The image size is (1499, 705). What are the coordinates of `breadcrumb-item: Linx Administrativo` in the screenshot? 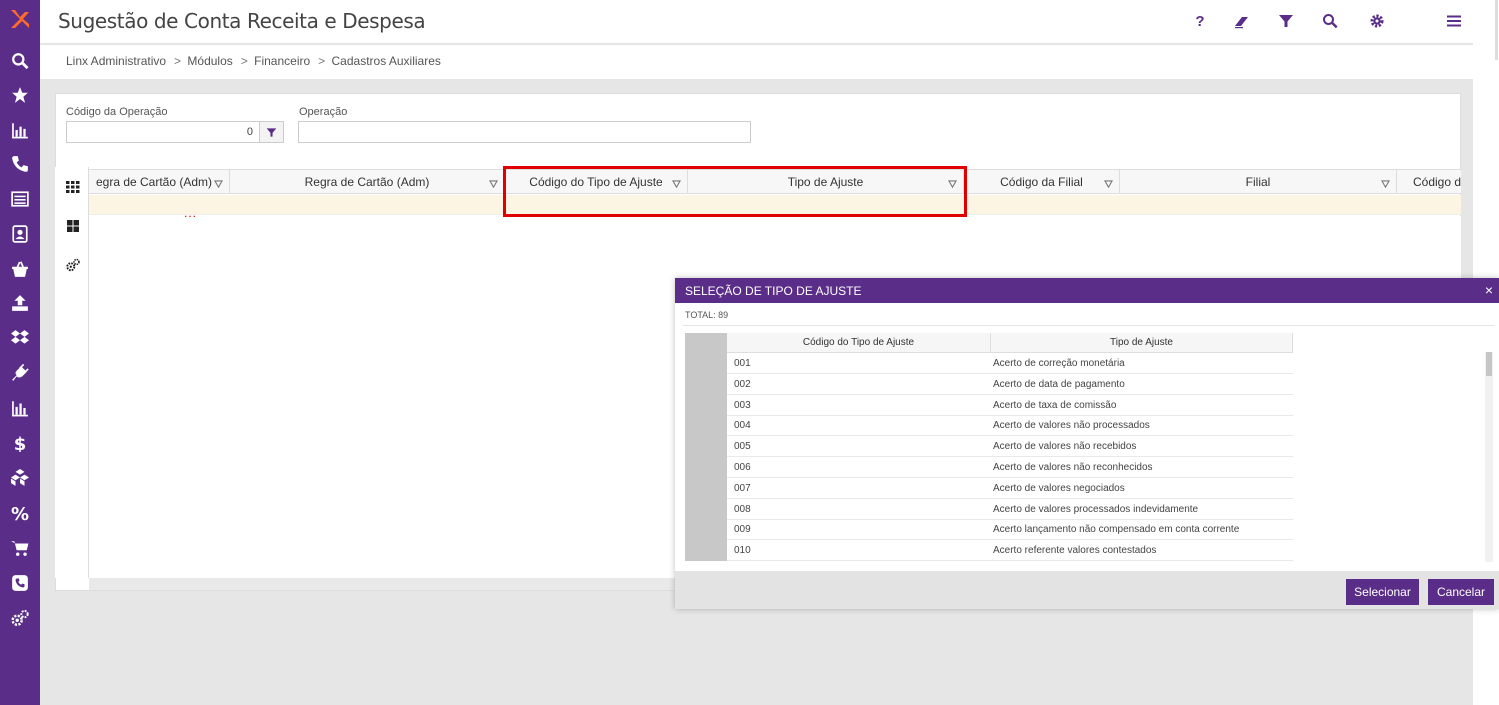 It's located at (116, 61).